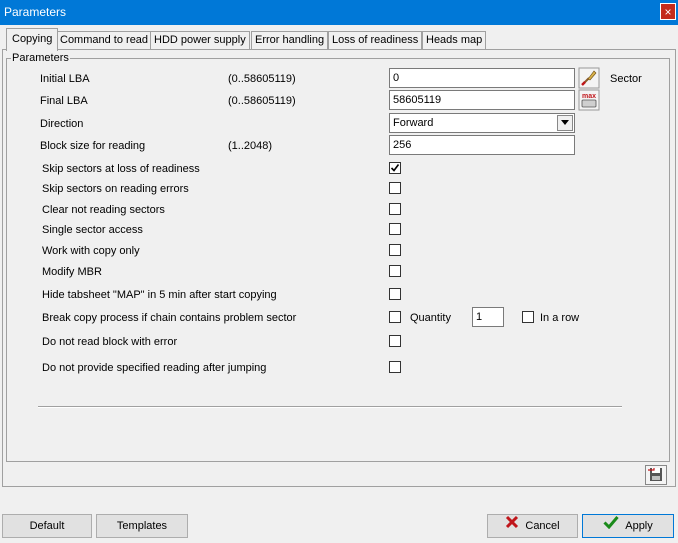 The width and height of the screenshot is (678, 543). Describe the element at coordinates (72, 272) in the screenshot. I see `checkbox-label: Modify MBR` at that location.